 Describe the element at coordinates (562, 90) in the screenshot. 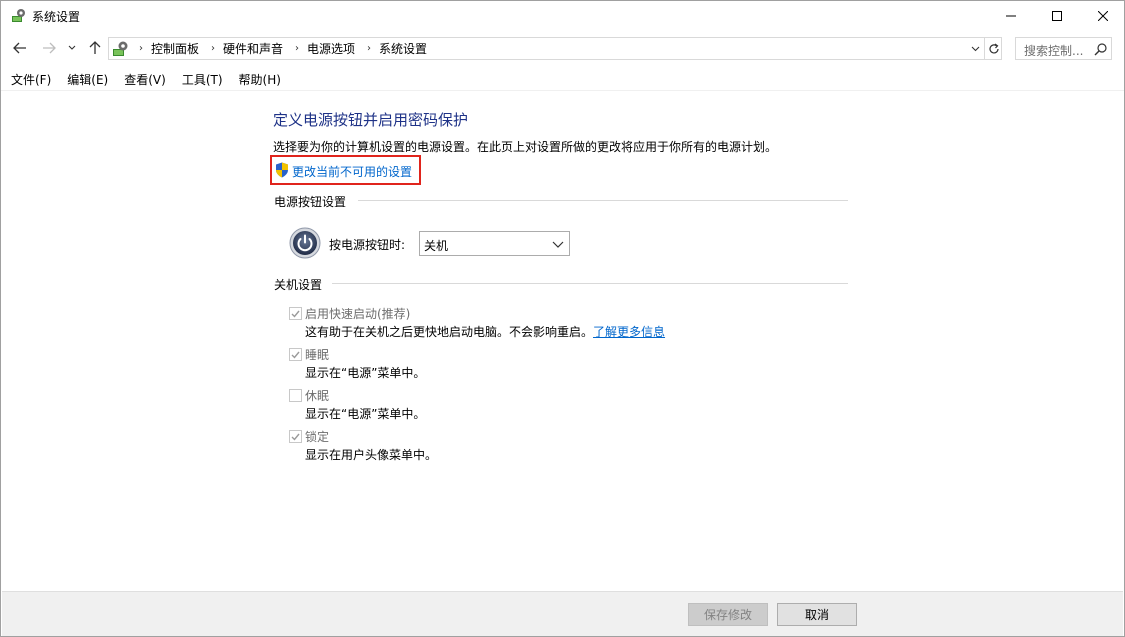

I see `menu-divider` at that location.